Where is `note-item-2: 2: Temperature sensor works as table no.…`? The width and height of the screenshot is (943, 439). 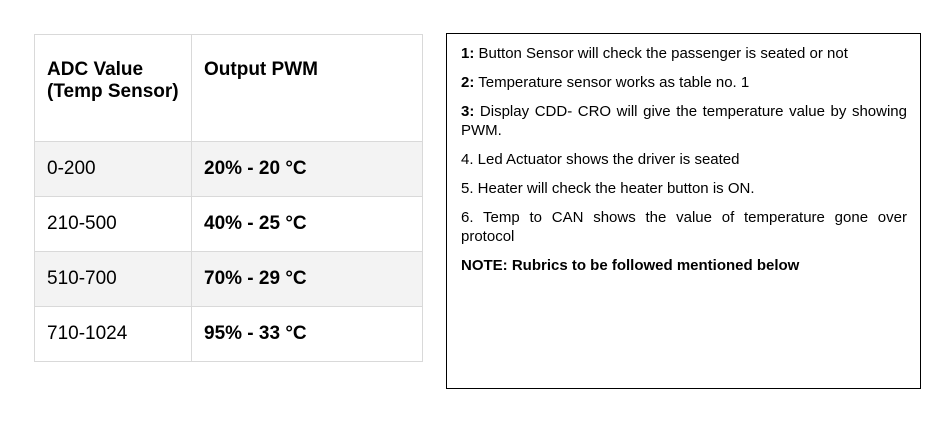
note-item-2: 2: Temperature sensor works as table no.… is located at coordinates (684, 82).